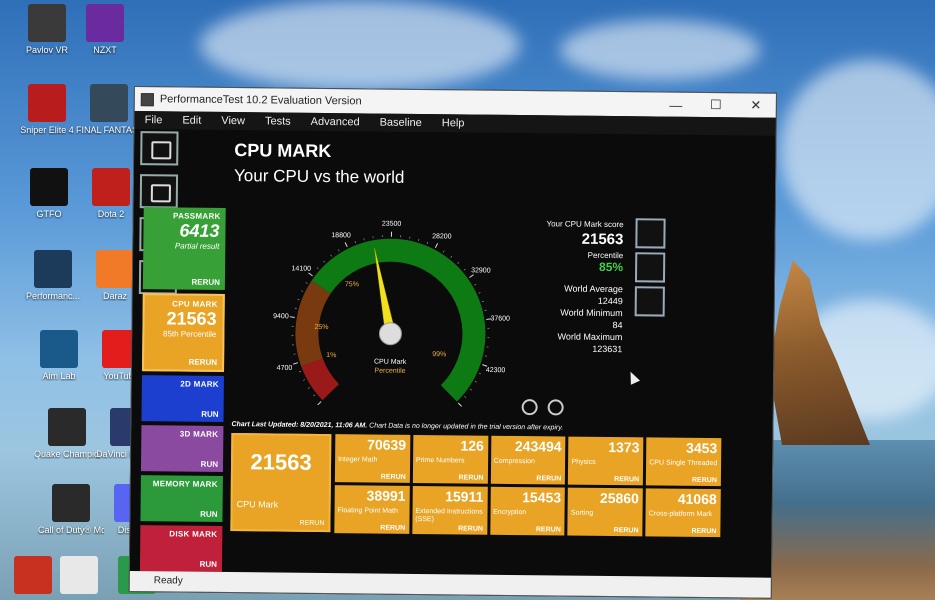 Image resolution: width=935 pixels, height=600 pixels. Describe the element at coordinates (182, 398) in the screenshot. I see `2d-mark-tile: 2D MARK RUN` at that location.